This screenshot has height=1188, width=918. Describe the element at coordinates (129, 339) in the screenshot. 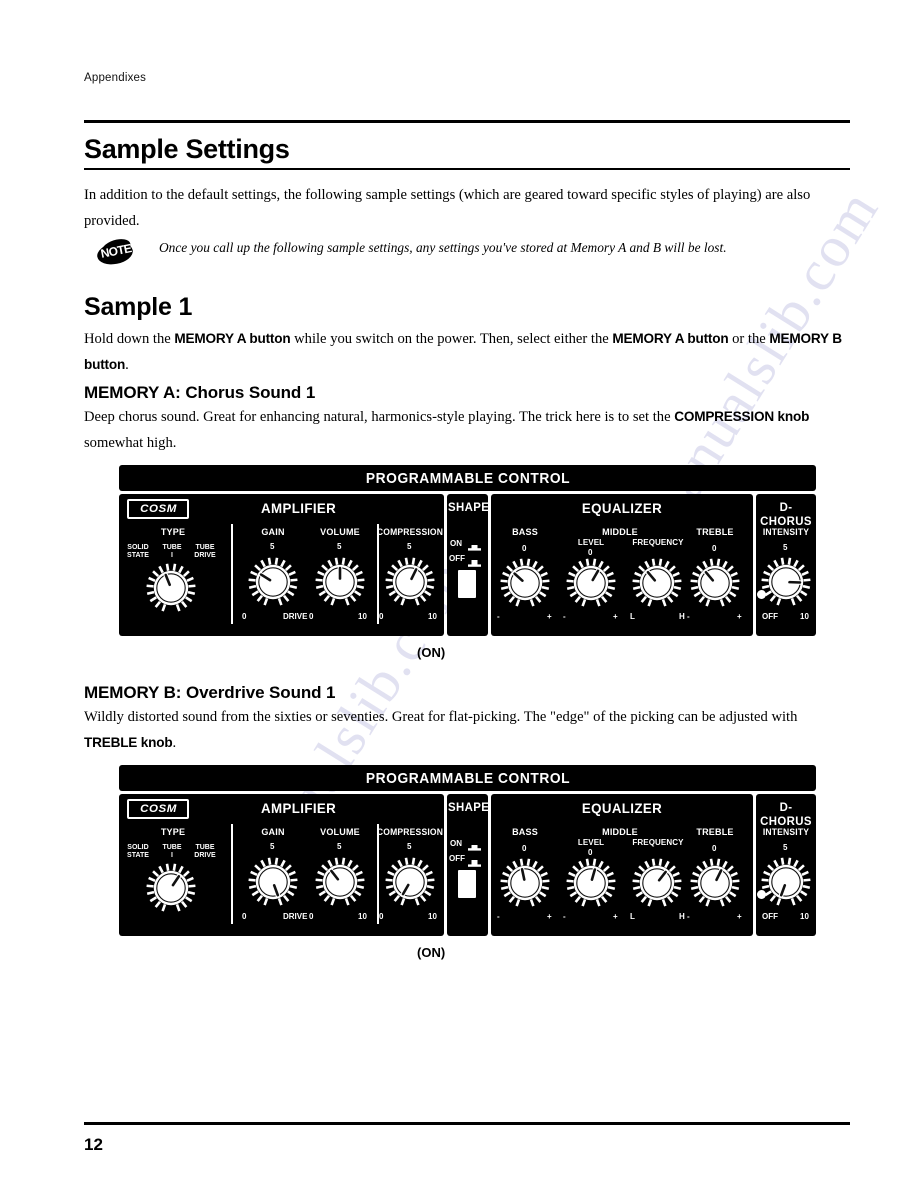

I see `instr-part1: Hold down the` at that location.